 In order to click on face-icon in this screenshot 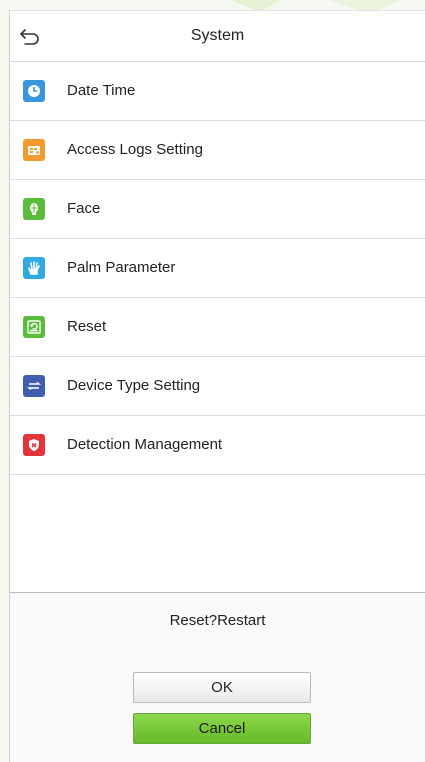, I will do `click(34, 209)`.